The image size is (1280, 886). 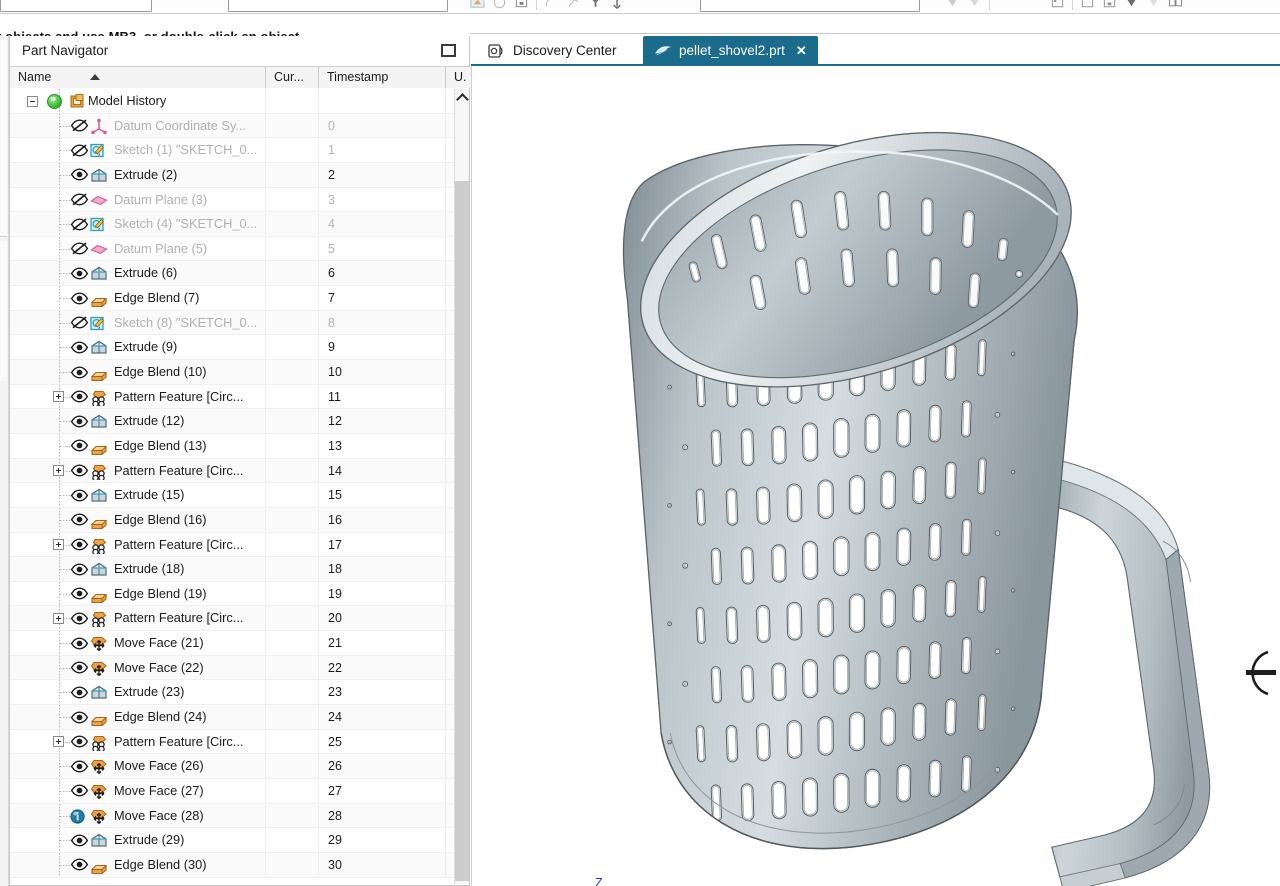 What do you see at coordinates (952, 5) in the screenshot?
I see `shade-mode-icon` at bounding box center [952, 5].